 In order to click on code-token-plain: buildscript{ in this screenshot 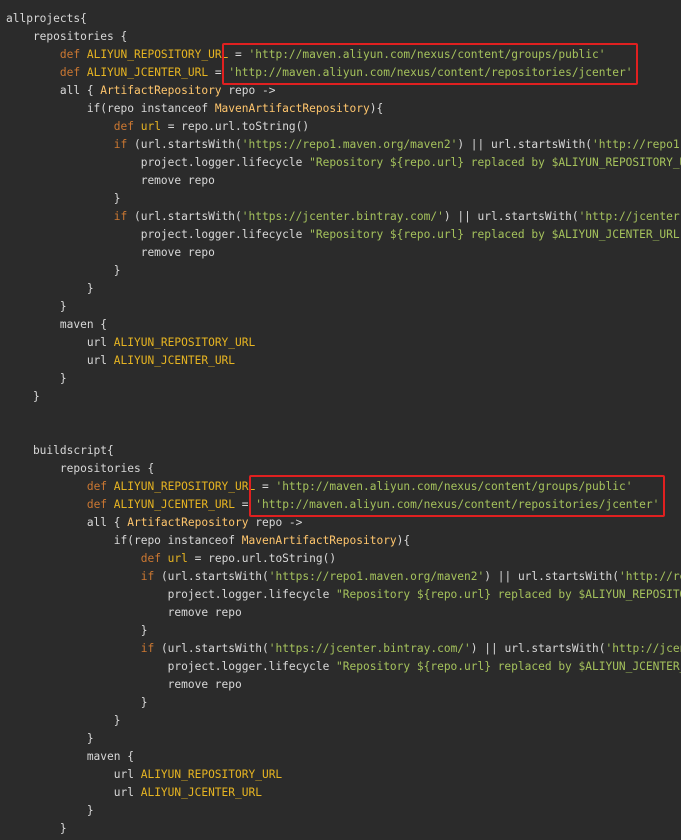, I will do `click(60, 450)`.